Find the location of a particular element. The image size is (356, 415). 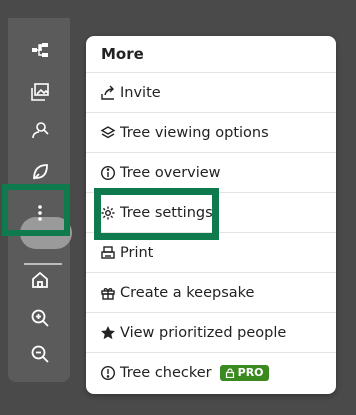

tree-settings-highlight is located at coordinates (156, 214).